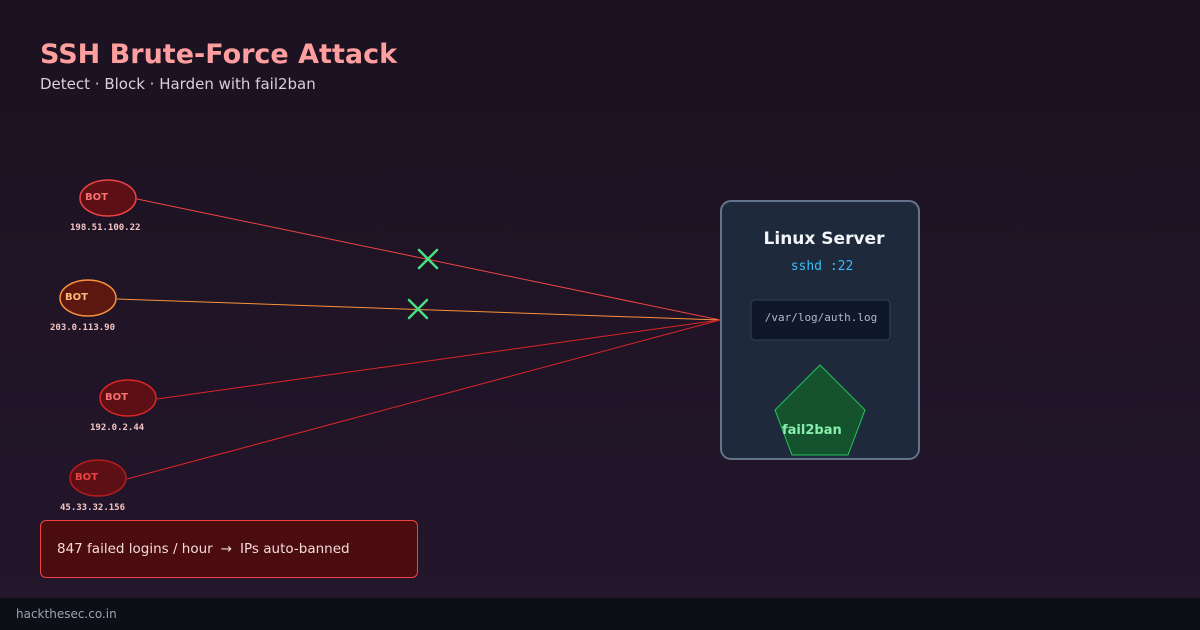  Describe the element at coordinates (66, 614) in the screenshot. I see `footer-site: hackthesec.co.in` at that location.